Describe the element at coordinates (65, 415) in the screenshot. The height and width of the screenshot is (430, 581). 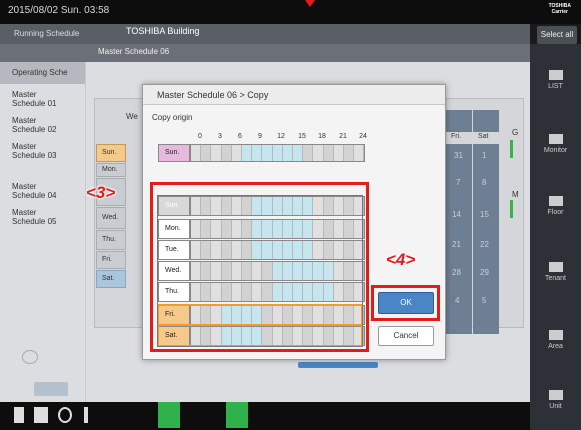
I see `circle-icon` at that location.